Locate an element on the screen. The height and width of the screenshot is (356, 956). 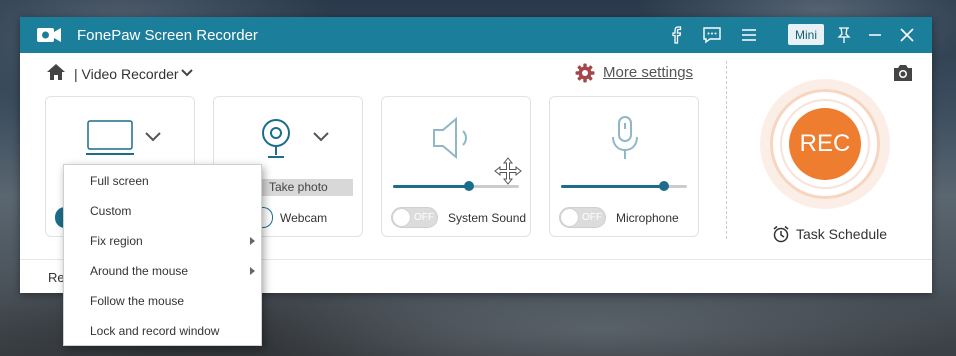
webcam-label: Webcam is located at coordinates (304, 218).